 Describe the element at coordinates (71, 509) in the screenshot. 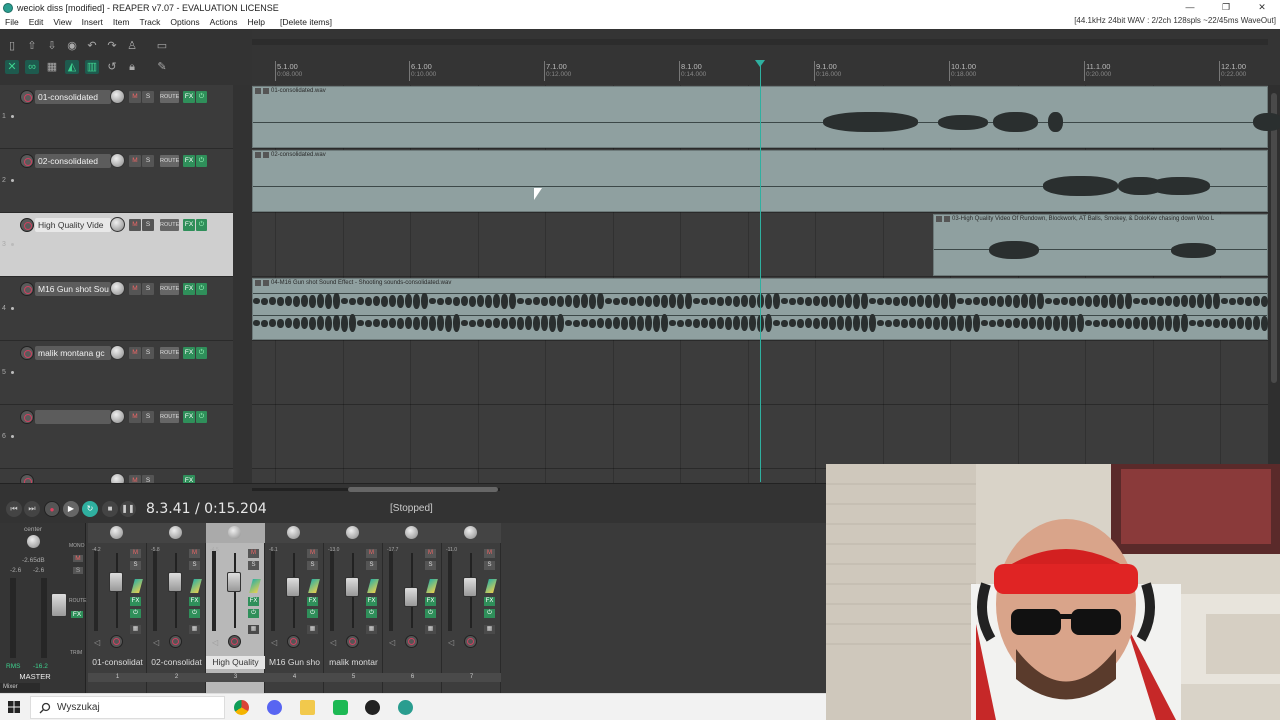

I see `play-button: ▶` at that location.